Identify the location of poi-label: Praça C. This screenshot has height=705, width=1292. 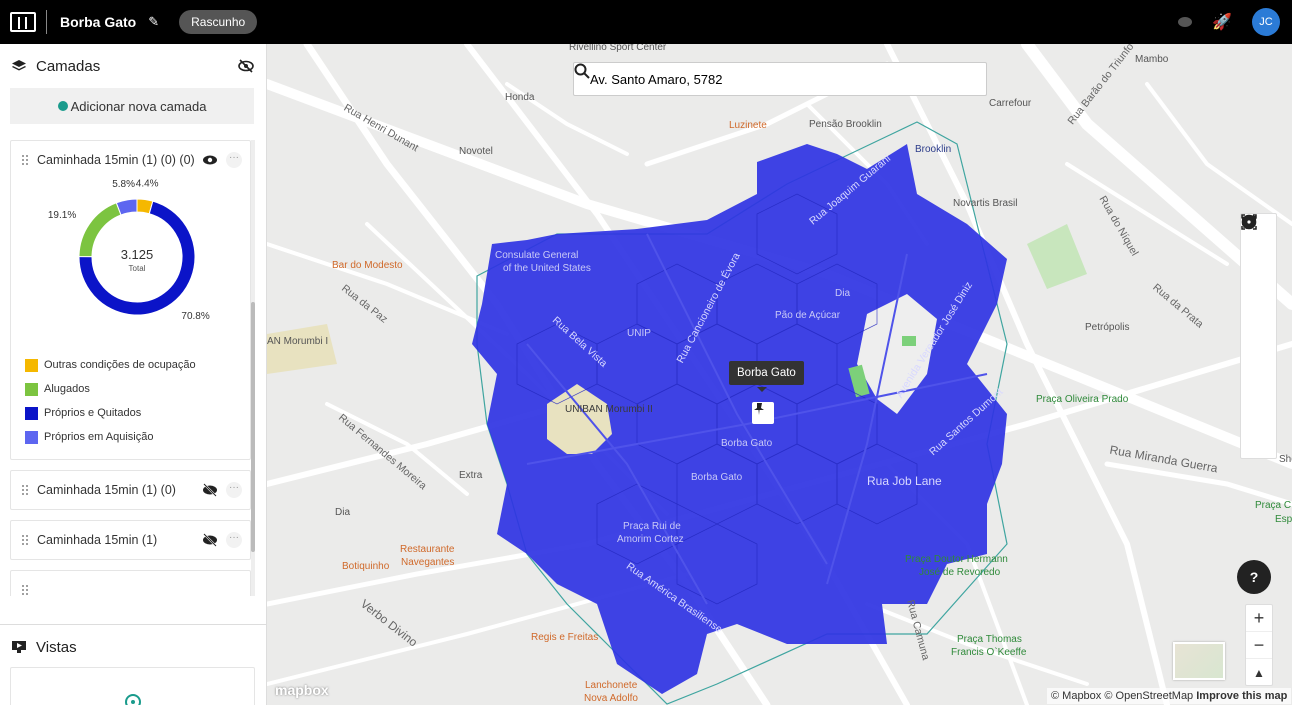
(1273, 505).